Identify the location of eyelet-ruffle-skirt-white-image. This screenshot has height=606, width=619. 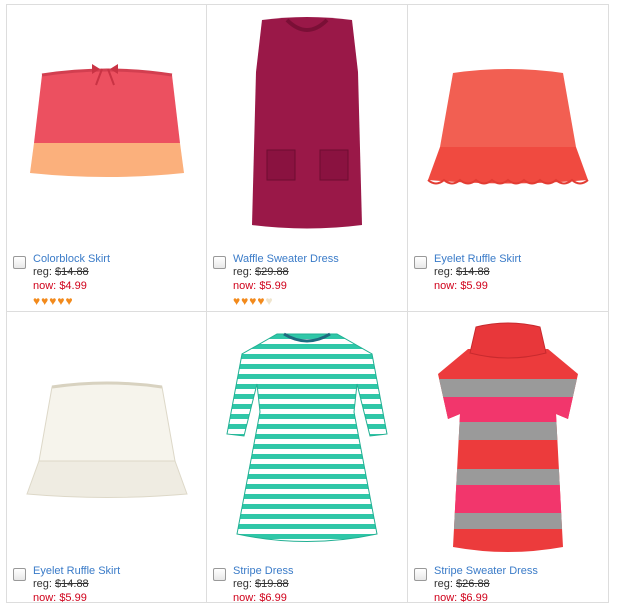
(106, 439).